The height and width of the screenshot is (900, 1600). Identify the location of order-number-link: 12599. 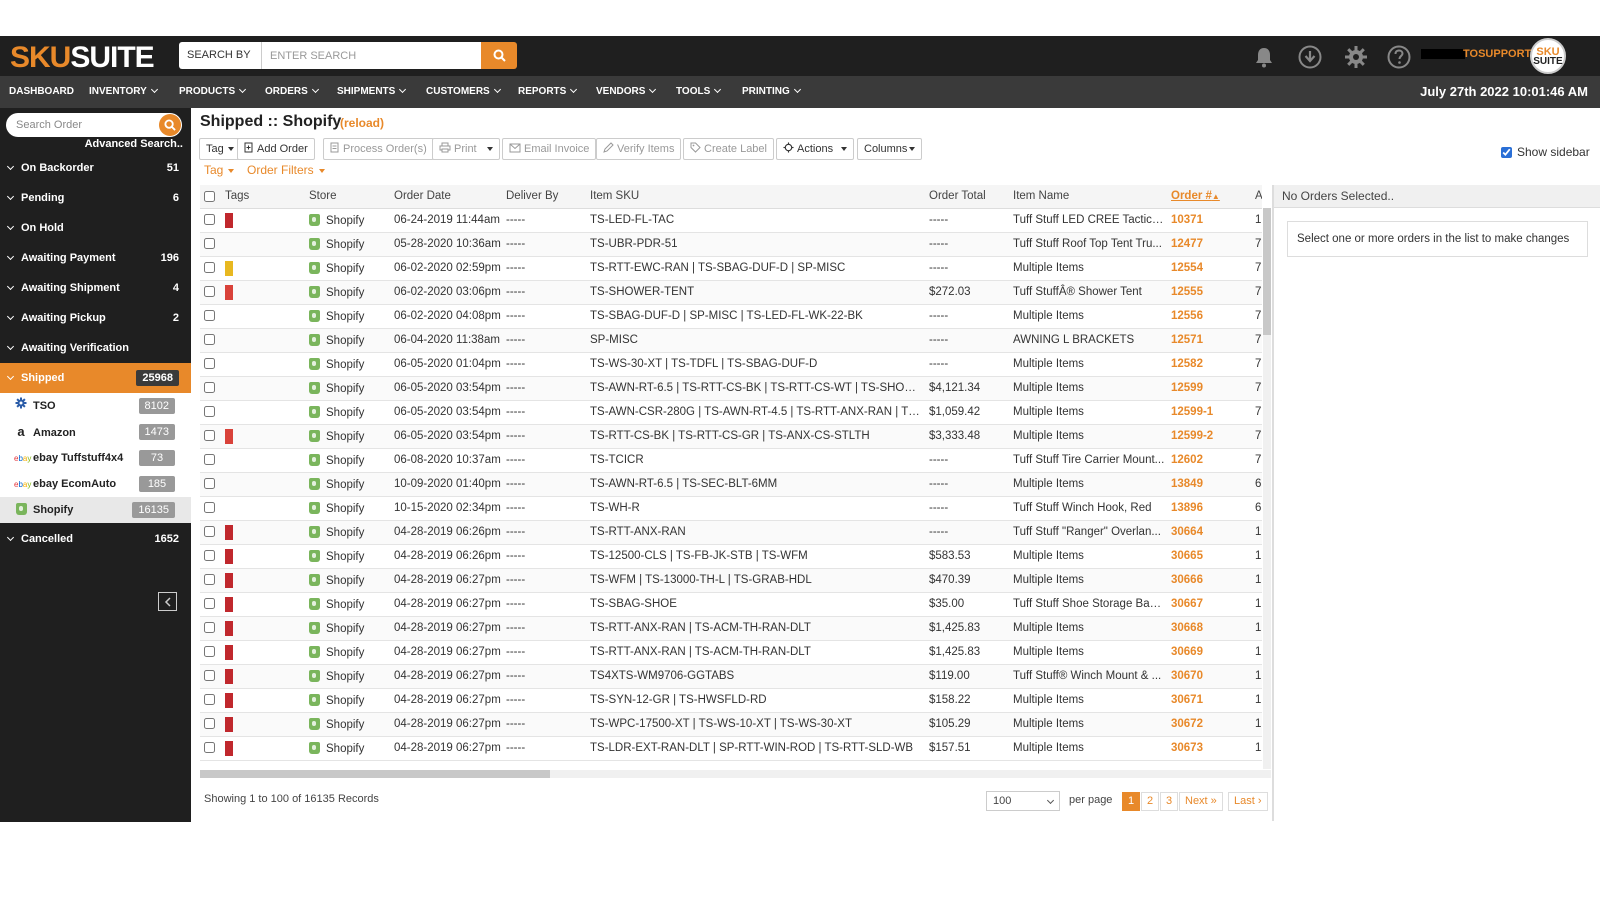
(1209, 388).